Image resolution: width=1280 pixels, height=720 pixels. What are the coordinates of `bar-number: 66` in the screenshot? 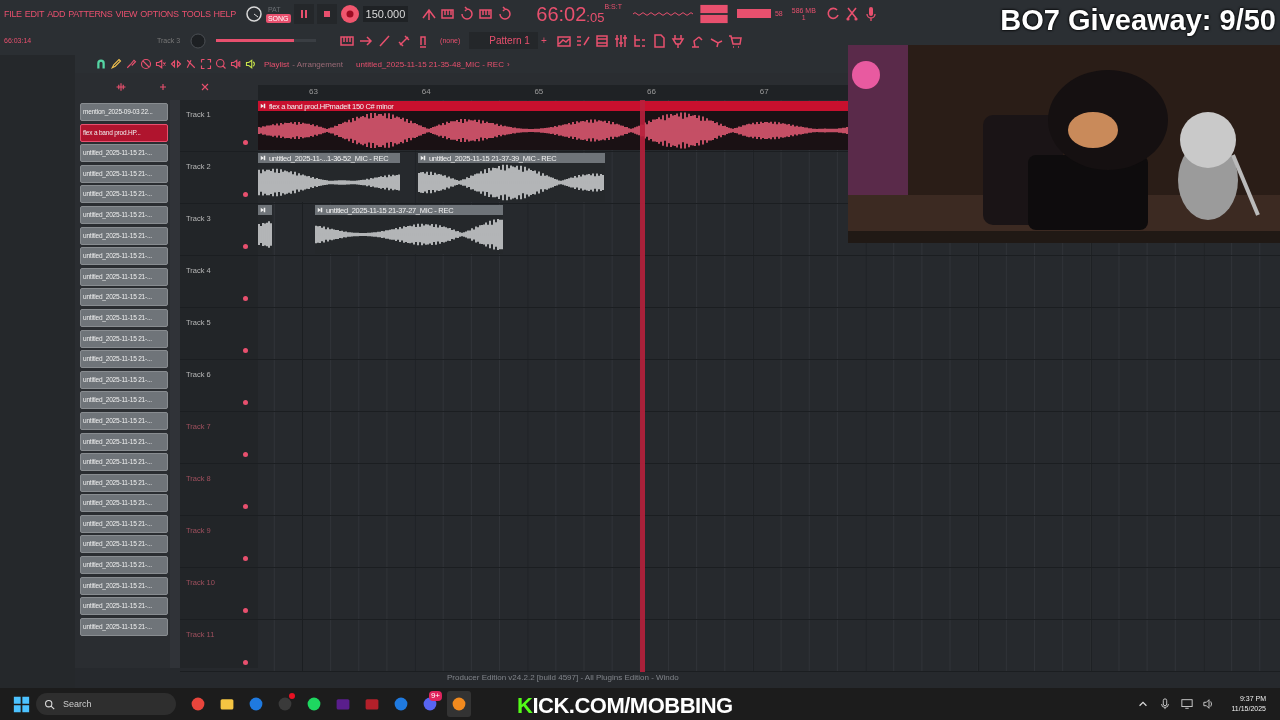 It's located at (651, 91).